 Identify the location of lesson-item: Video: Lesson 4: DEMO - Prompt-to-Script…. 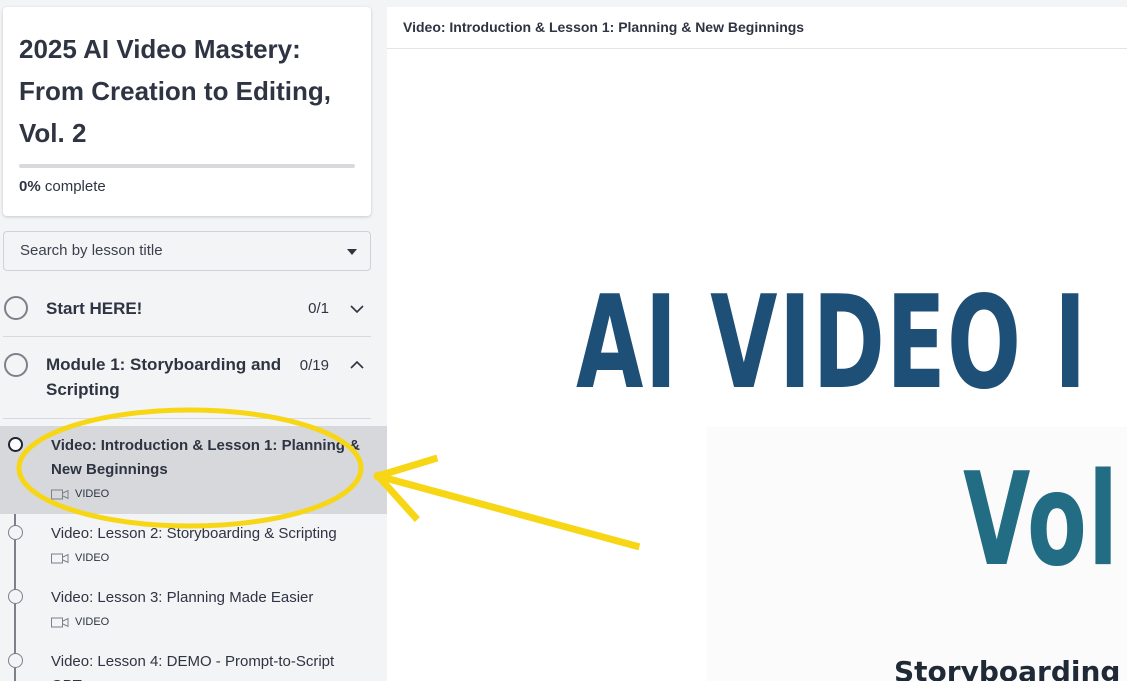
(193, 664).